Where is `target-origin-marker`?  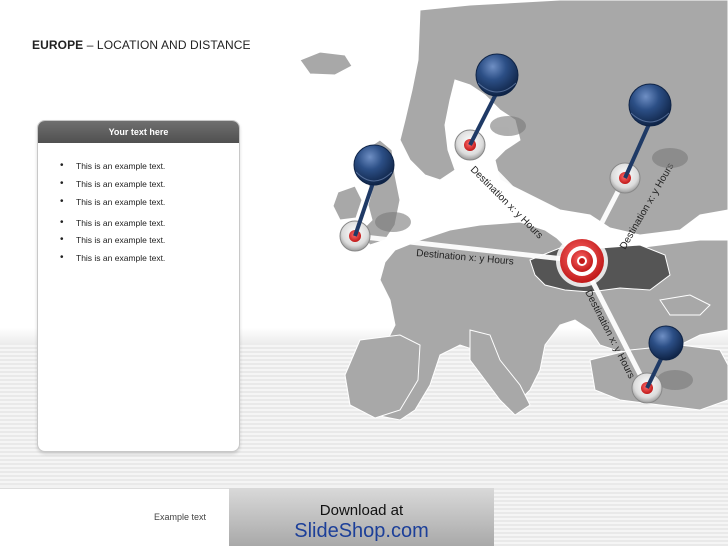 target-origin-marker is located at coordinates (582, 261).